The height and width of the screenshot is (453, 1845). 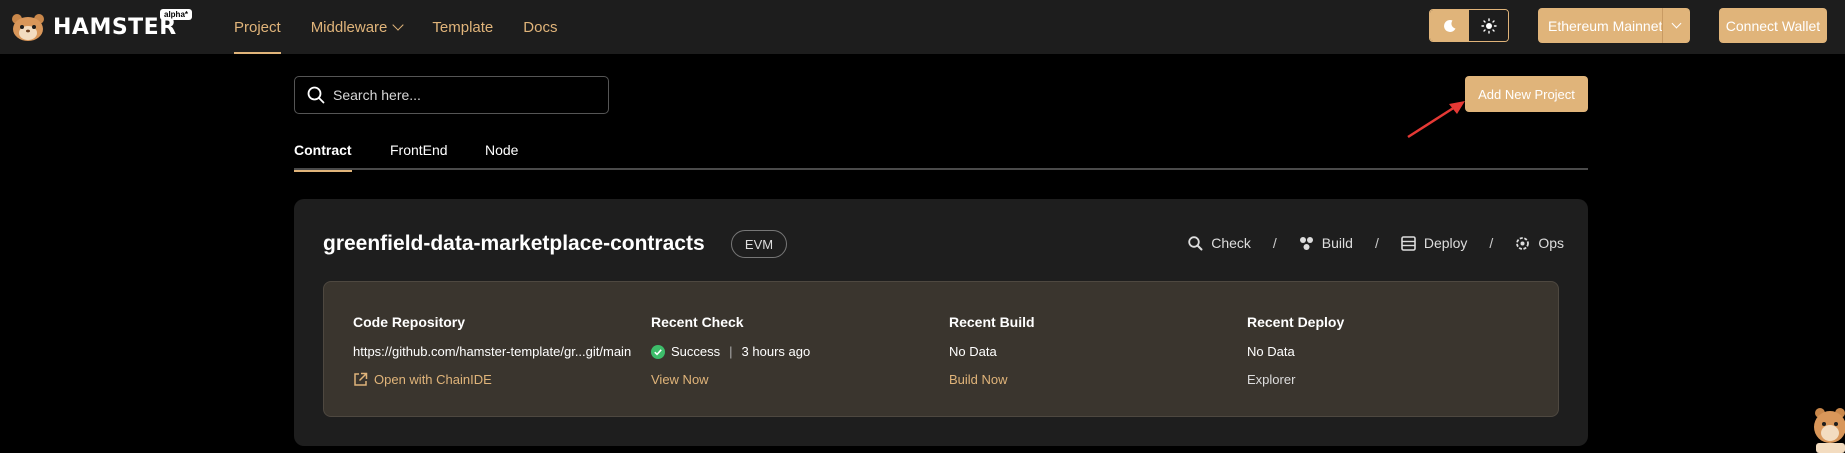 I want to click on recent-build-heading: Recent Build, so click(x=992, y=322).